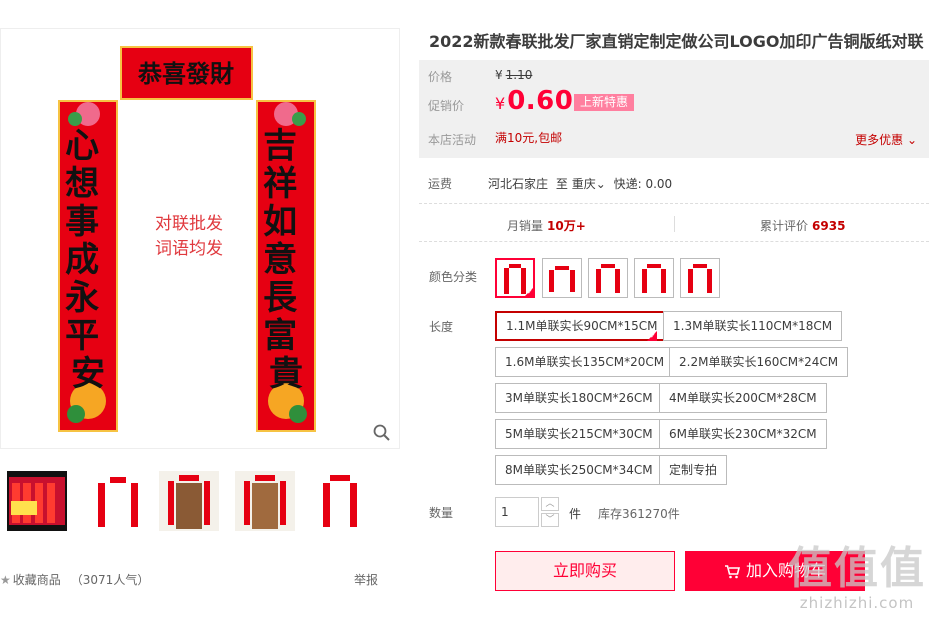 This screenshot has height=625, width=934. I want to click on quantity-decrease-button: ﹀, so click(550, 520).